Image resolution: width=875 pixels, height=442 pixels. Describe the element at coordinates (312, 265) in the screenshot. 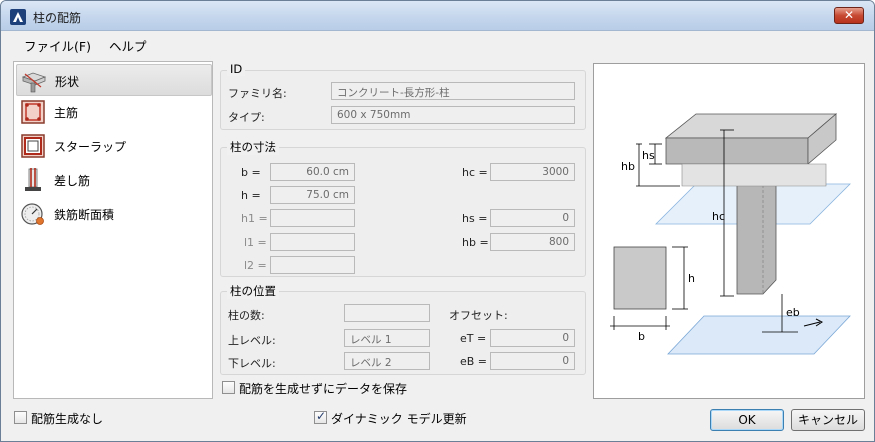

I see `l2-field` at that location.